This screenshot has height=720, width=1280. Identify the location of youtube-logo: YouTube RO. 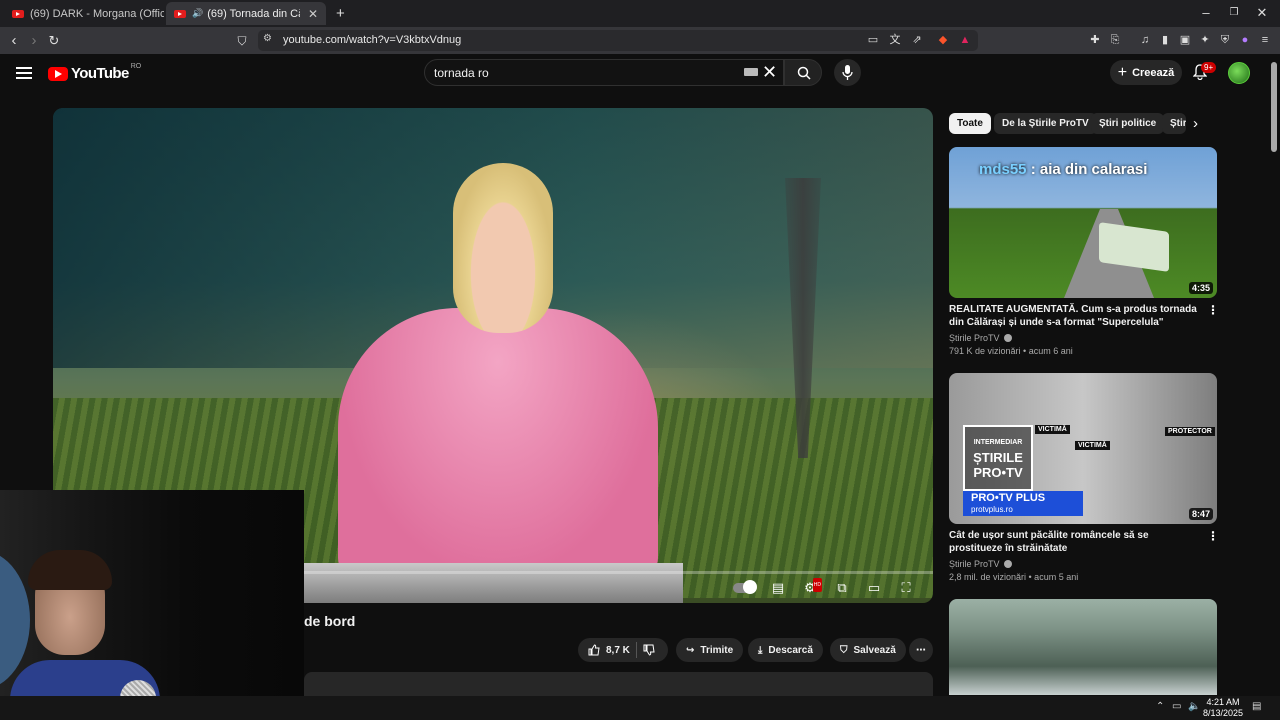
(94, 72).